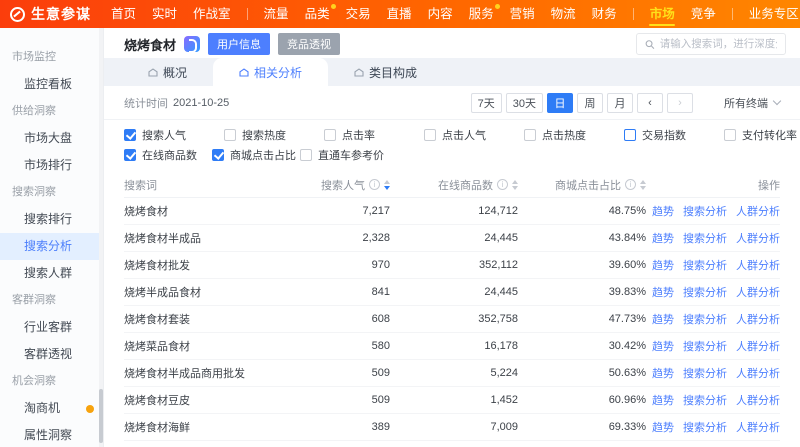 The height and width of the screenshot is (447, 800). I want to click on tab-category-composition: 类目构成, so click(385, 72).